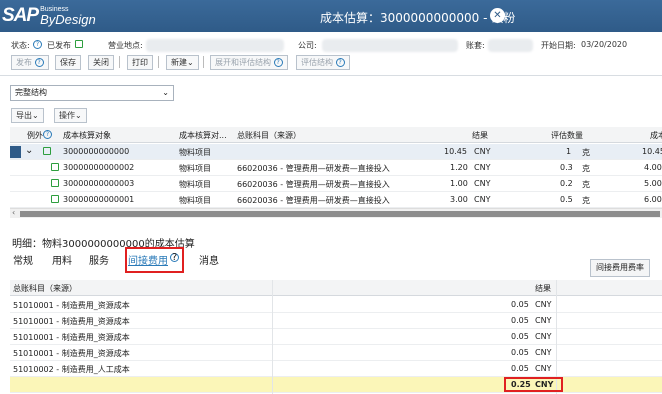 Image resolution: width=662 pixels, height=394 pixels. Describe the element at coordinates (307, 45) in the screenshot. I see `company-label: 公司:` at that location.